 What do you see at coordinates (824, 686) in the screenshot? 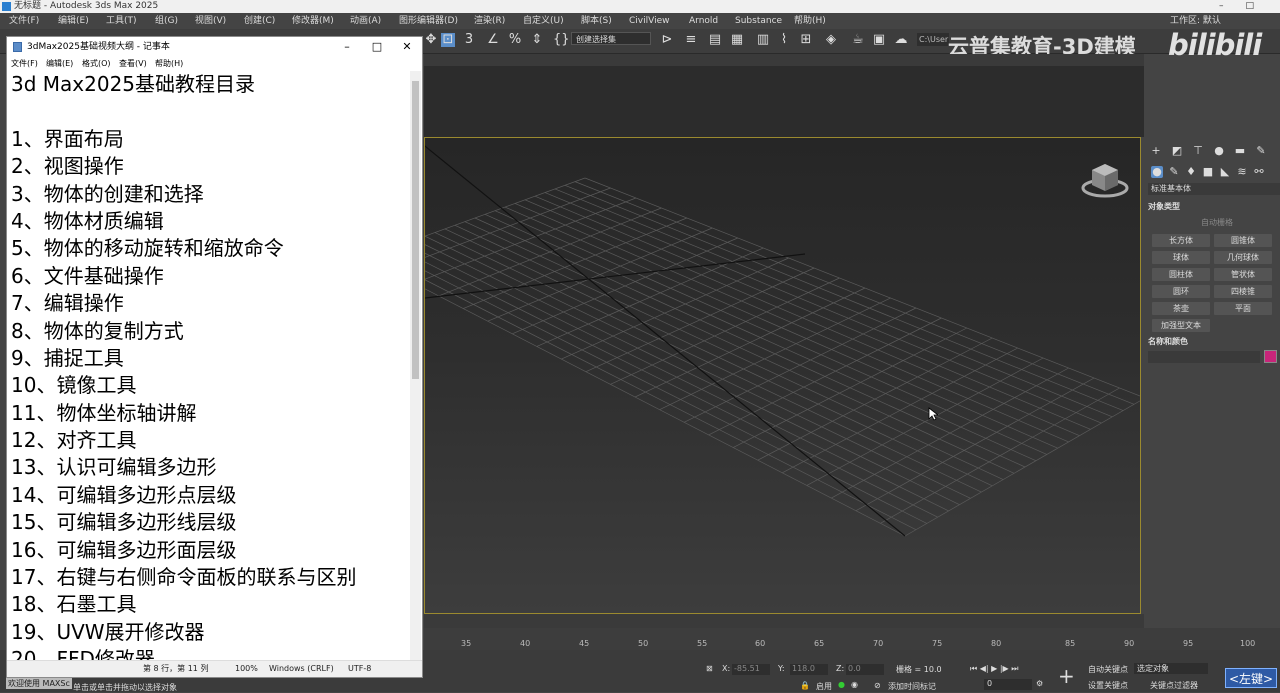
I see `adaptive-toggle-label: 启用` at bounding box center [824, 686].